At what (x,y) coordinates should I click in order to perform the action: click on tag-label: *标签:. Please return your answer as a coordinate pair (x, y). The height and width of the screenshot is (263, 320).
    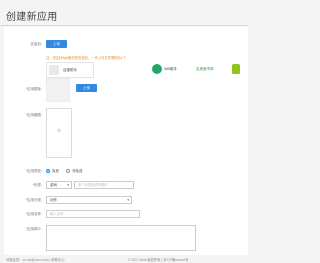
    Looking at the image, I should click on (37, 185).